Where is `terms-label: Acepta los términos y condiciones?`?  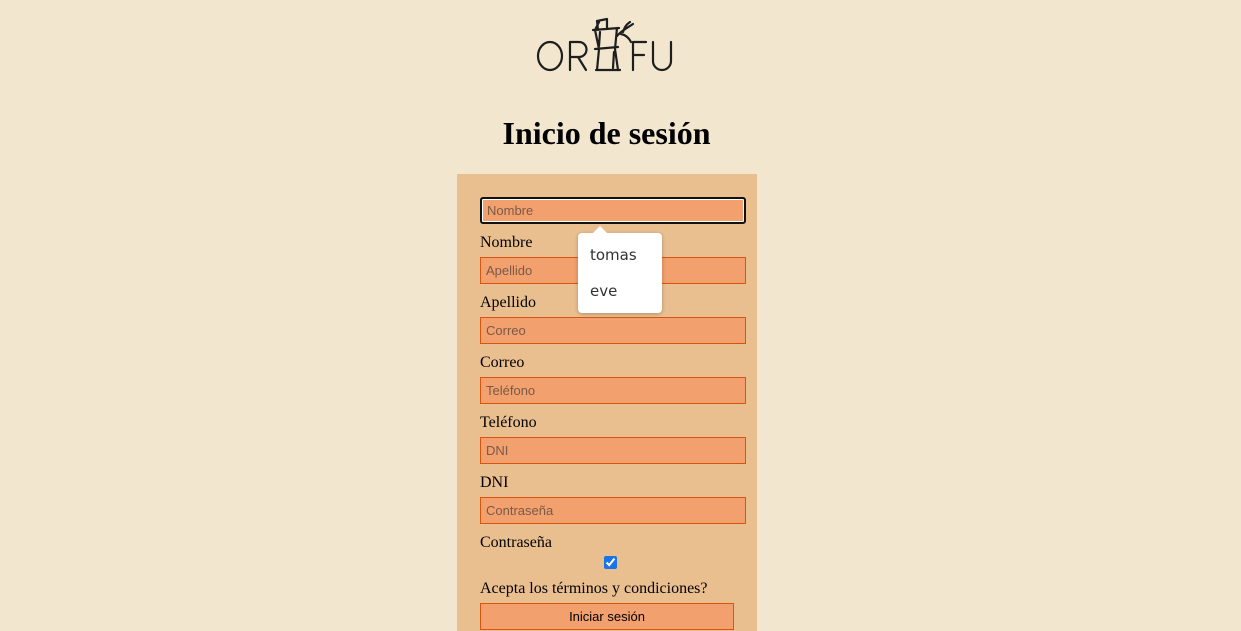 terms-label: Acepta los términos y condiciones? is located at coordinates (594, 588).